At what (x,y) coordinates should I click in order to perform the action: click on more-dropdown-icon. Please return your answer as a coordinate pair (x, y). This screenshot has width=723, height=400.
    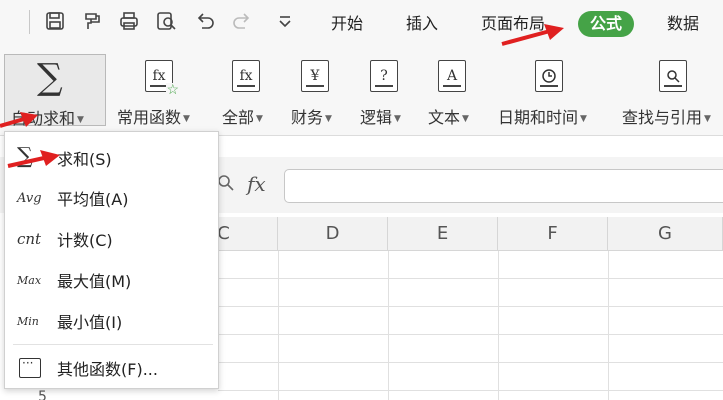
    Looking at the image, I should click on (285, 21).